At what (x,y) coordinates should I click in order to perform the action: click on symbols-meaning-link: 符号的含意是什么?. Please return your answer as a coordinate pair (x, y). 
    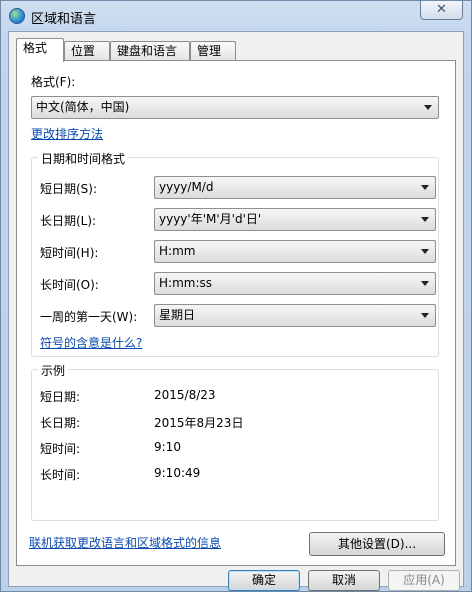
    Looking at the image, I should click on (91, 342).